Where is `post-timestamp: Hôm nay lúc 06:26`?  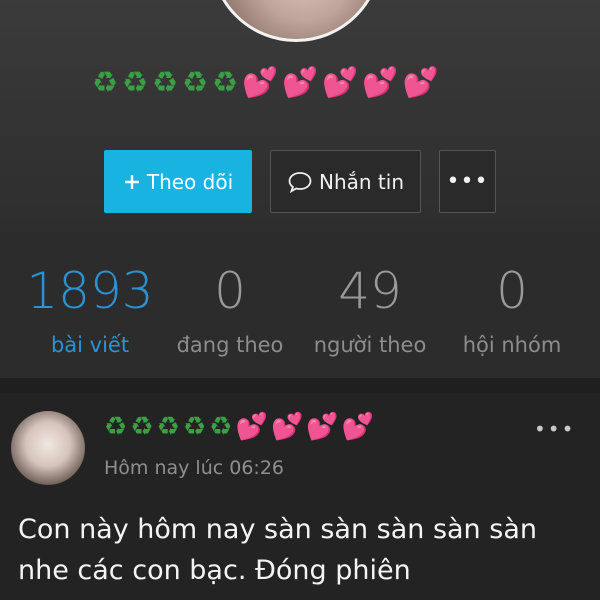
post-timestamp: Hôm nay lúc 06:26 is located at coordinates (194, 468).